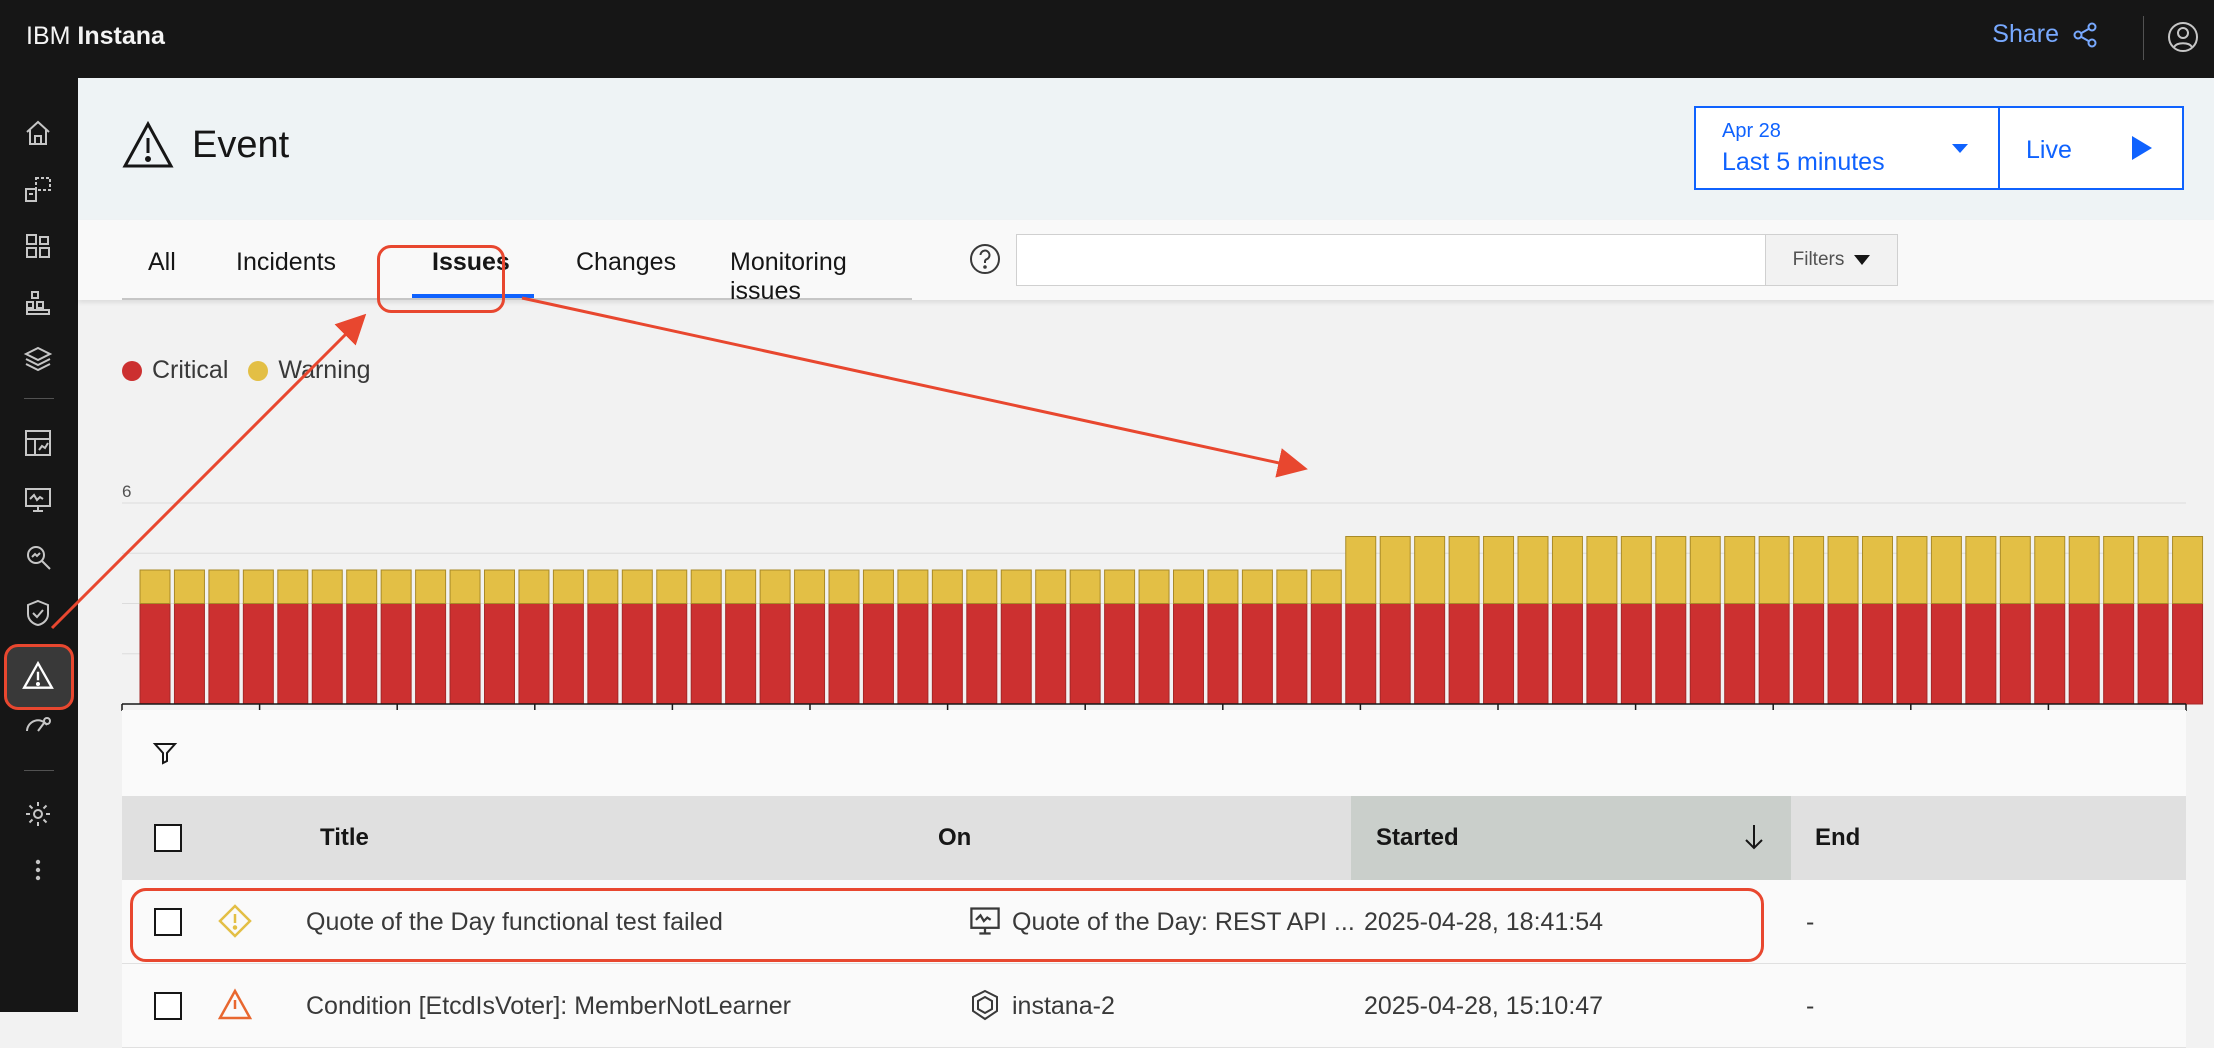 The width and height of the screenshot is (2214, 1048). I want to click on events-icon, so click(38, 676).